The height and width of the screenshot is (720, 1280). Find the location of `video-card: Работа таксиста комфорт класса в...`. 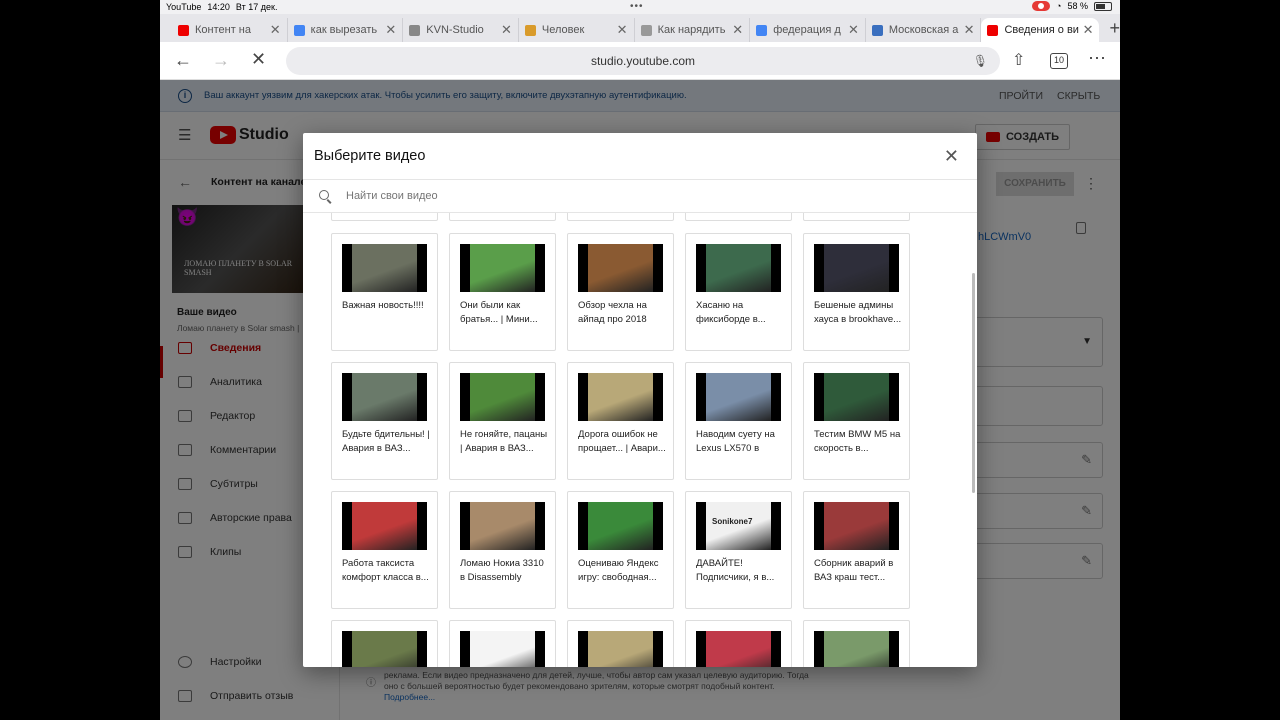

video-card: Работа таксиста комфорт класса в... is located at coordinates (384, 550).